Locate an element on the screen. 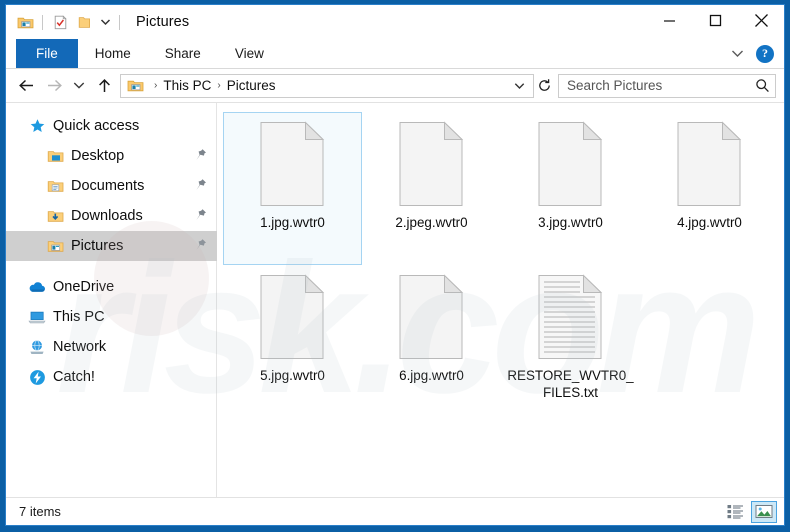  folder-pictures-icon is located at coordinates (55, 246).